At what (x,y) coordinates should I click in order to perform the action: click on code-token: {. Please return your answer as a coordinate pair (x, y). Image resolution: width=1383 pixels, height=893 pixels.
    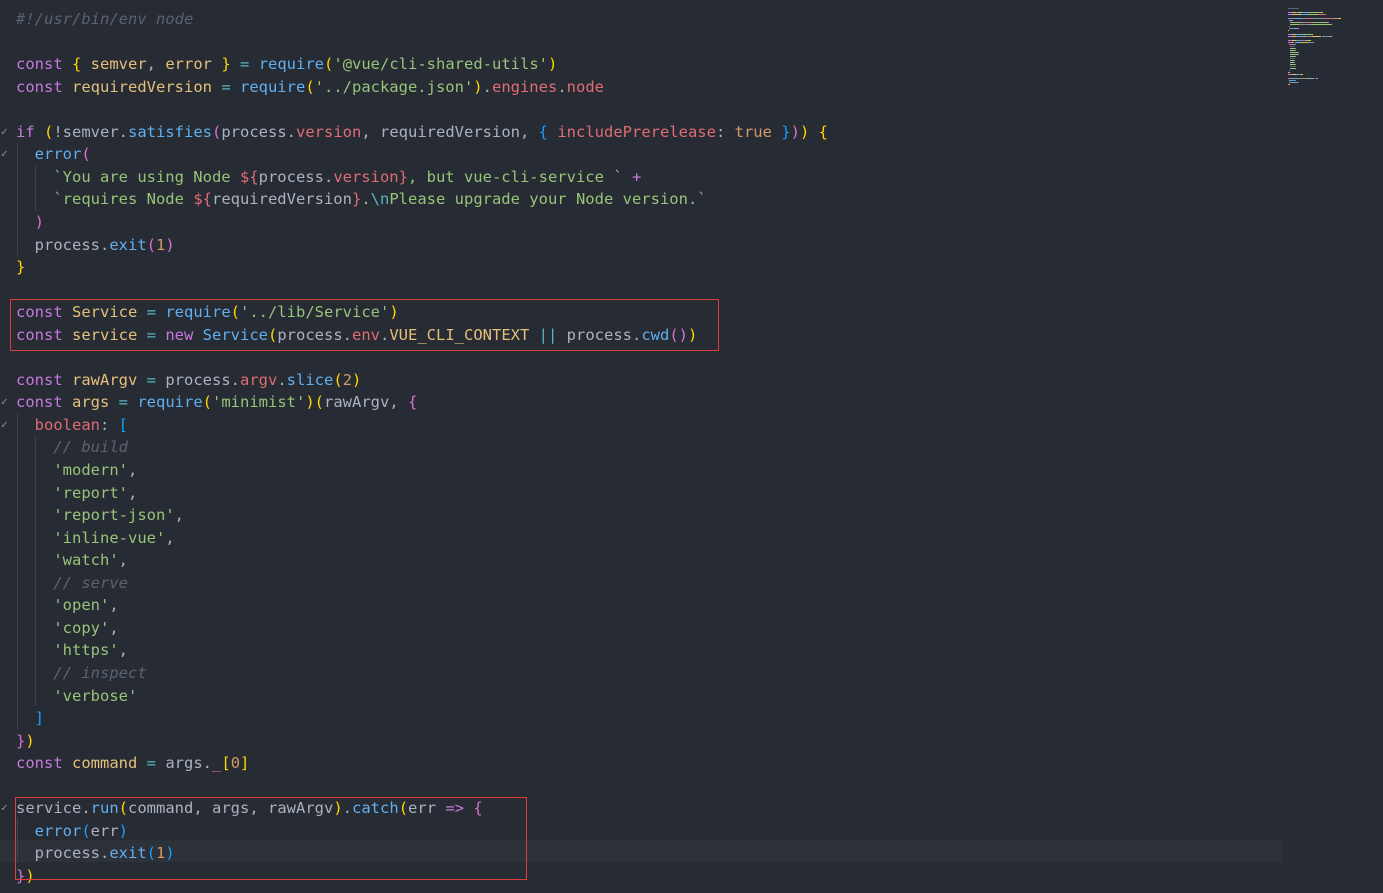
    Looking at the image, I should click on (413, 402).